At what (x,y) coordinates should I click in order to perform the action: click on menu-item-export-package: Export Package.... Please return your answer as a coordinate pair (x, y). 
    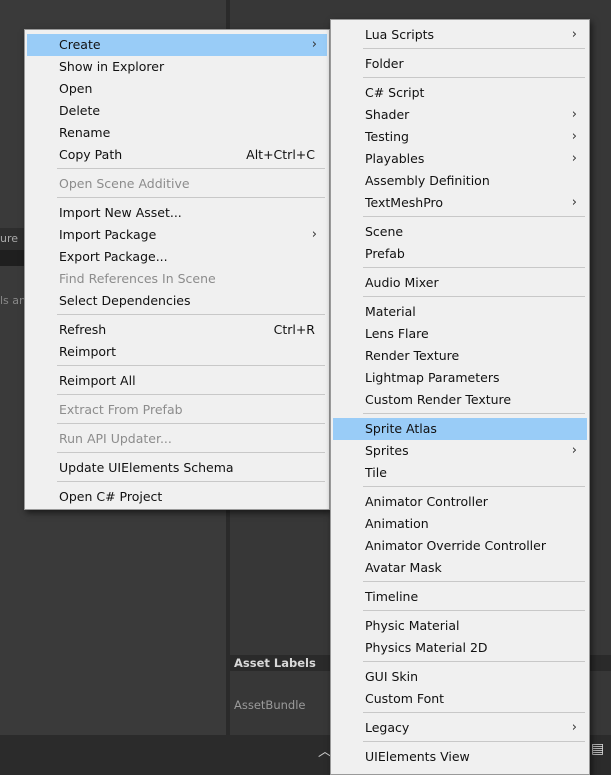
    Looking at the image, I should click on (177, 257).